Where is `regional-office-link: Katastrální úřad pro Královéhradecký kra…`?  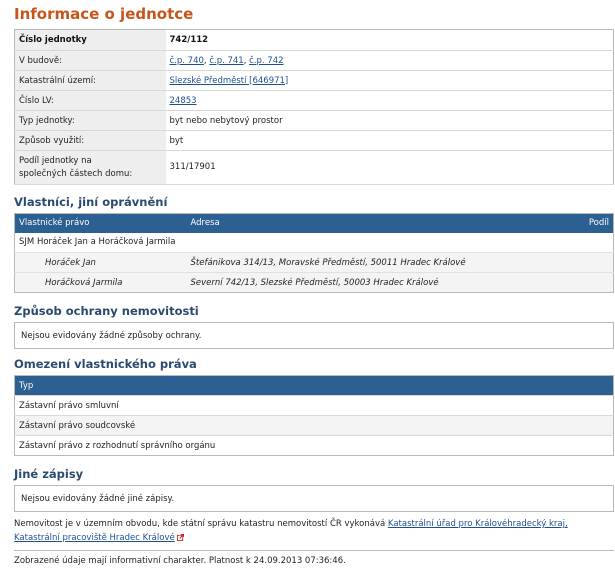 regional-office-link: Katastrální úřad pro Královéhradecký kra… is located at coordinates (478, 524).